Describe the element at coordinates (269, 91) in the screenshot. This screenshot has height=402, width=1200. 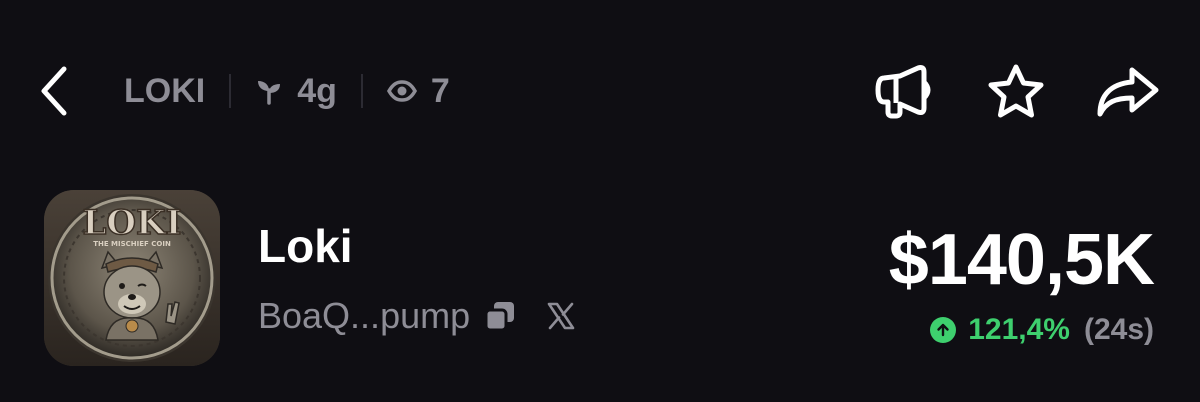
I see `sprout-icon` at that location.